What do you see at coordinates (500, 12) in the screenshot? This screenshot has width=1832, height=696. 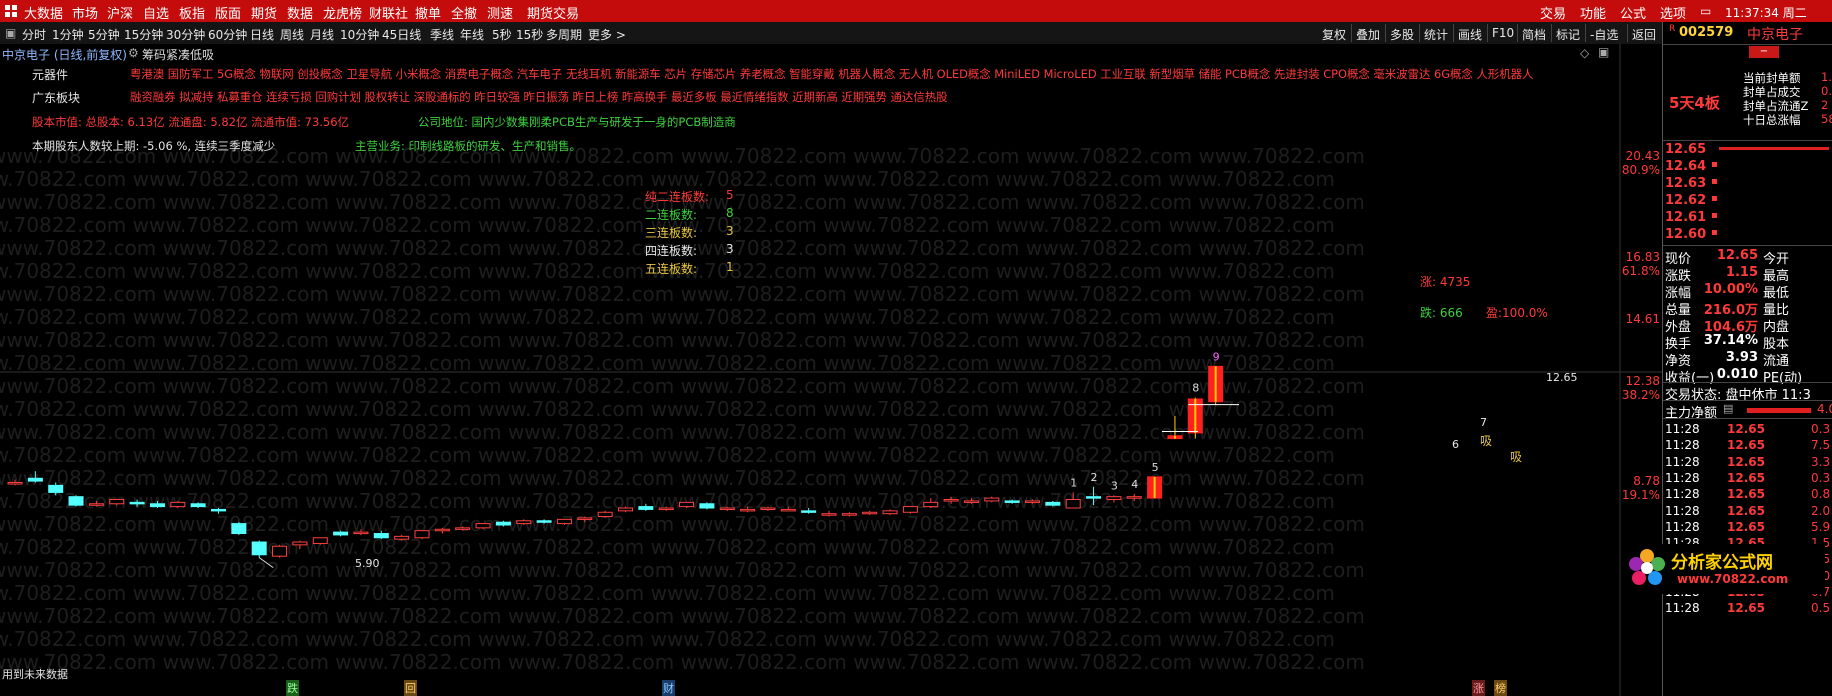 I see `menu-speed-test: 测速` at bounding box center [500, 12].